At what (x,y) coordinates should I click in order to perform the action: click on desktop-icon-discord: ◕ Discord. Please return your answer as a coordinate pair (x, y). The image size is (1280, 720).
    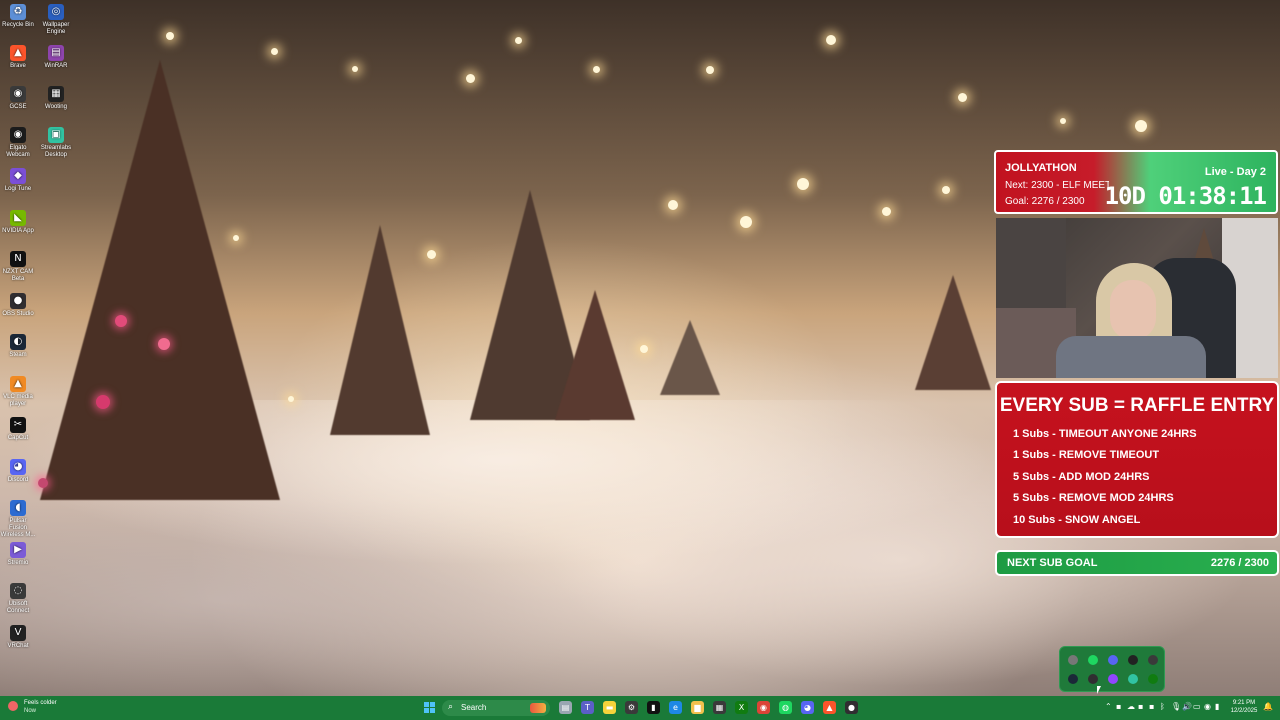
    Looking at the image, I should click on (18, 471).